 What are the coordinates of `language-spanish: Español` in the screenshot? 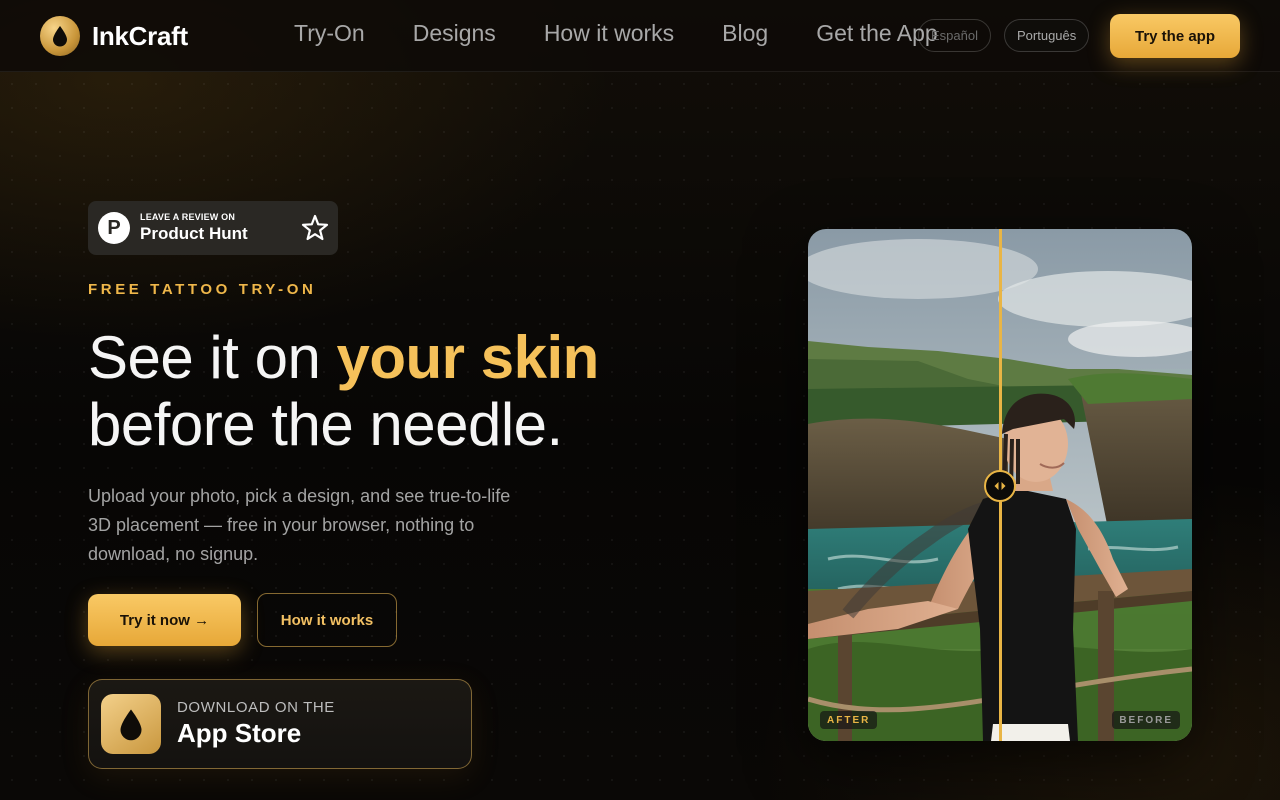 It's located at (954, 35).